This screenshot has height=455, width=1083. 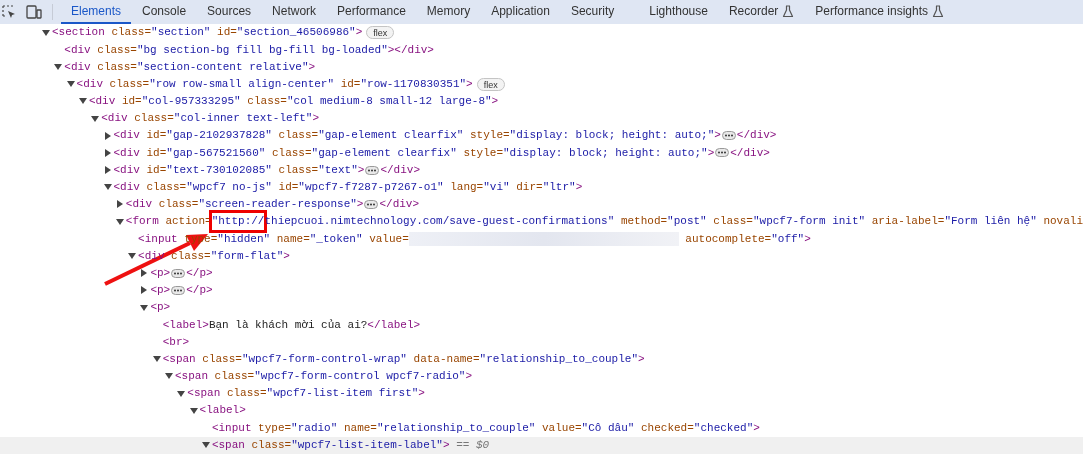 What do you see at coordinates (293, 102) in the screenshot?
I see `code-text: <div id="col-957333295" class="col medium-8 small-12 large-8">` at bounding box center [293, 102].